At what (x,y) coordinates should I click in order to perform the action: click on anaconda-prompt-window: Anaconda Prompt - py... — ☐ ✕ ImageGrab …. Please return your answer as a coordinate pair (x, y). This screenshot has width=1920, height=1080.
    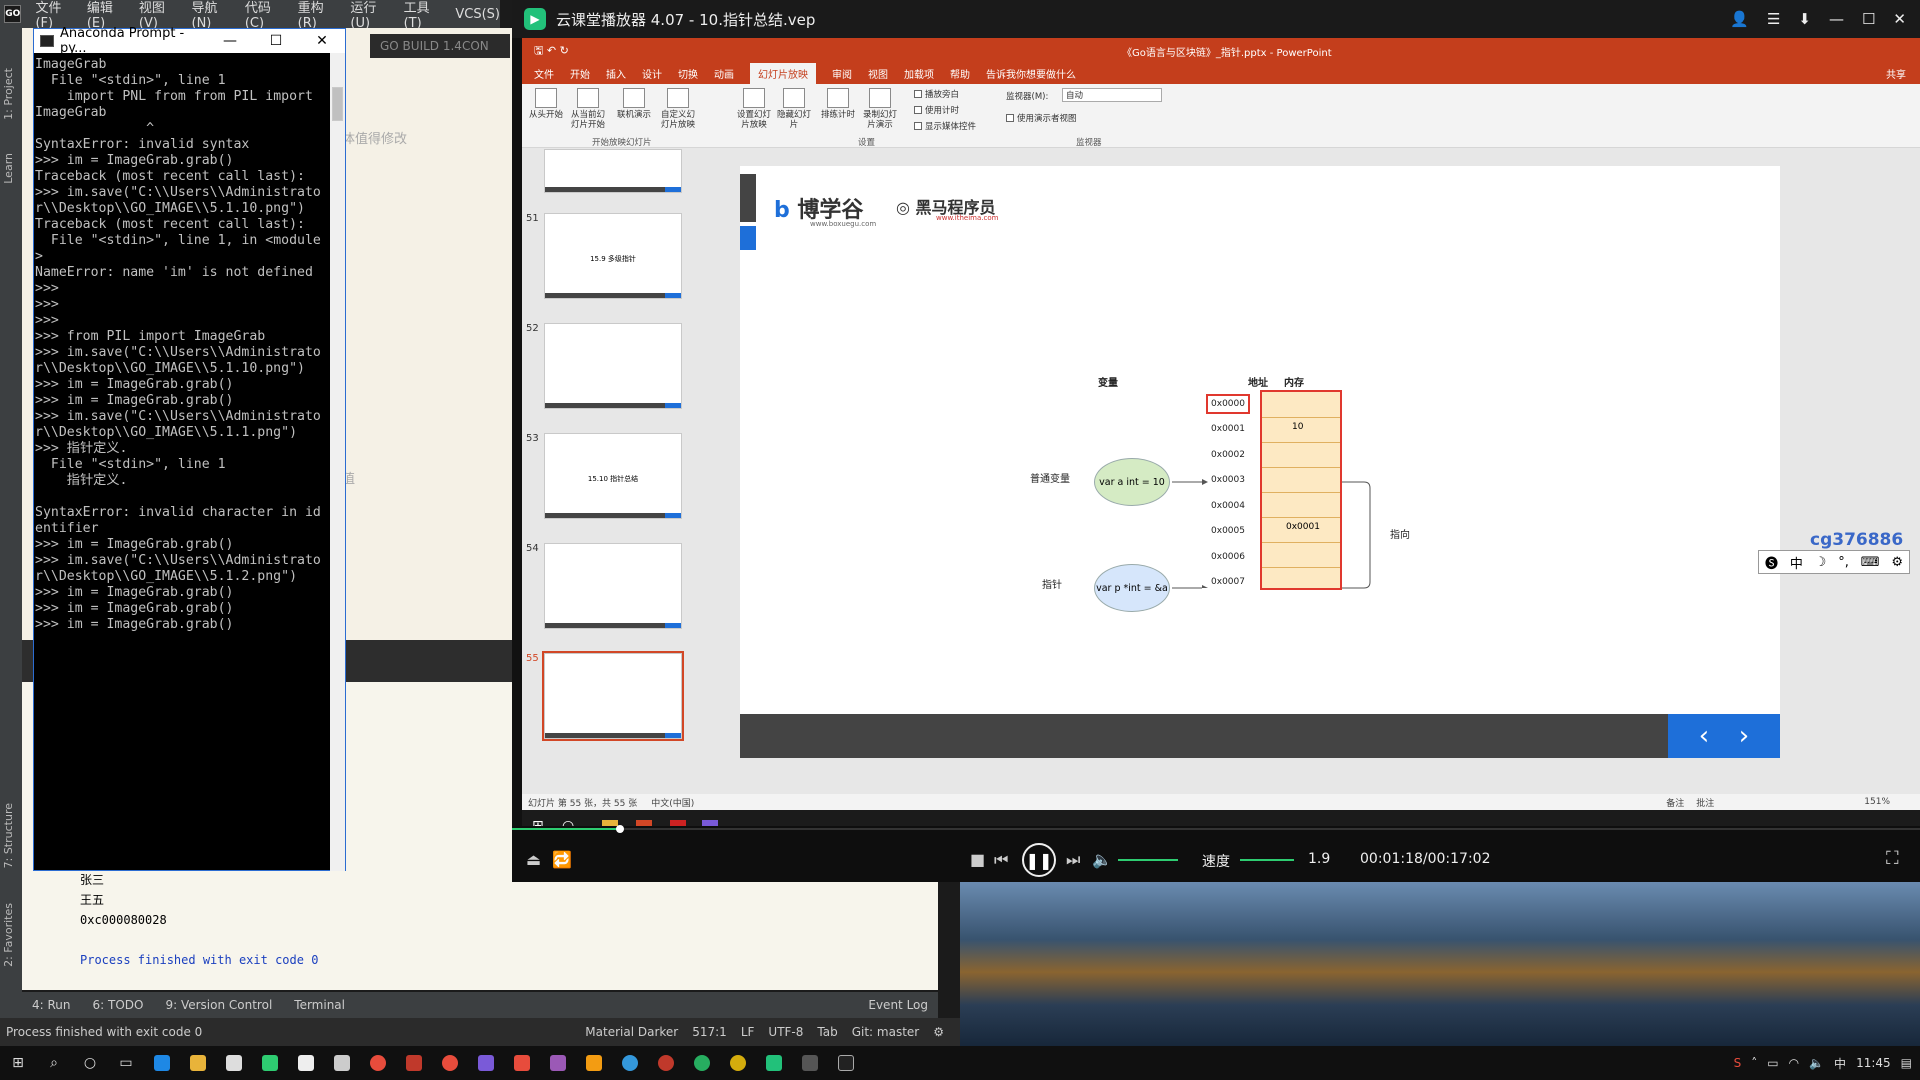
    Looking at the image, I should click on (189, 448).